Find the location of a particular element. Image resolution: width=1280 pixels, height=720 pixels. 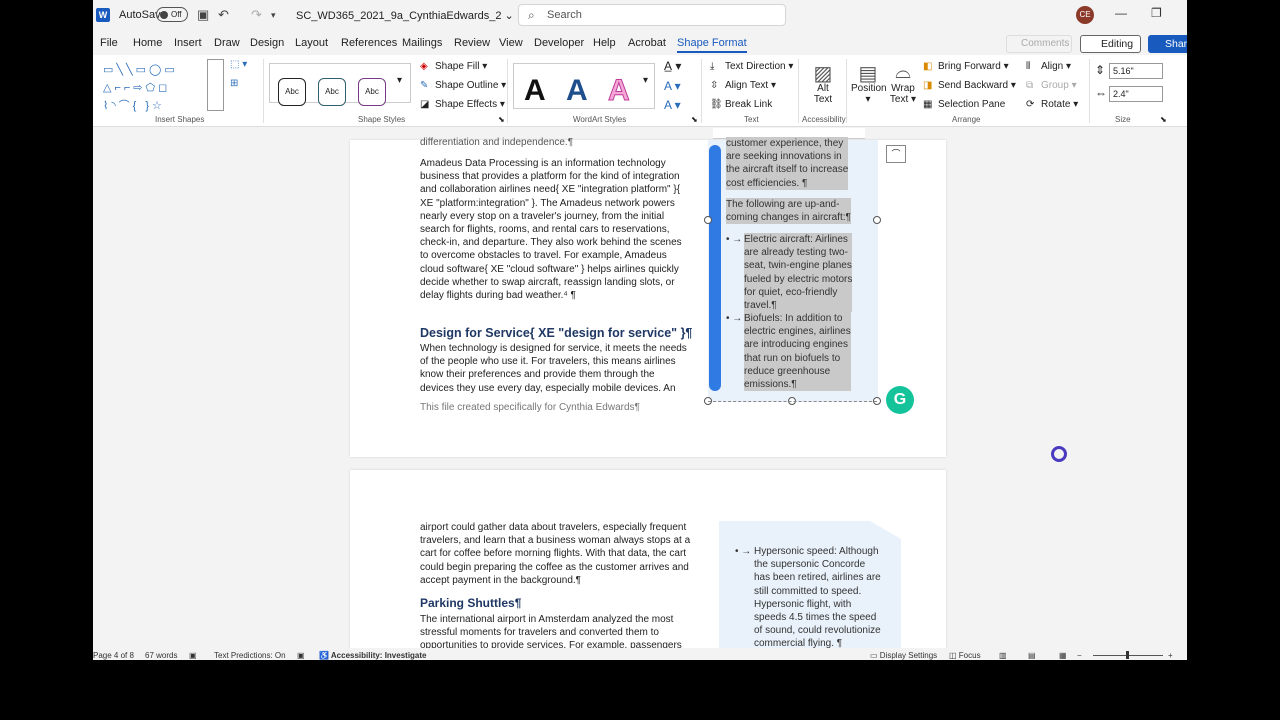

tab-view: View is located at coordinates (511, 43).